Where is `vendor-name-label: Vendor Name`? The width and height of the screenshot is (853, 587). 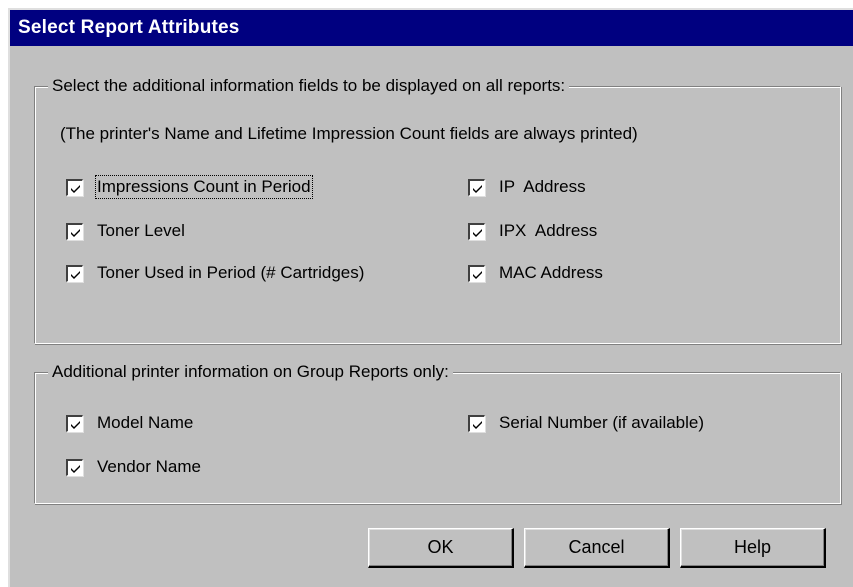 vendor-name-label: Vendor Name is located at coordinates (149, 466).